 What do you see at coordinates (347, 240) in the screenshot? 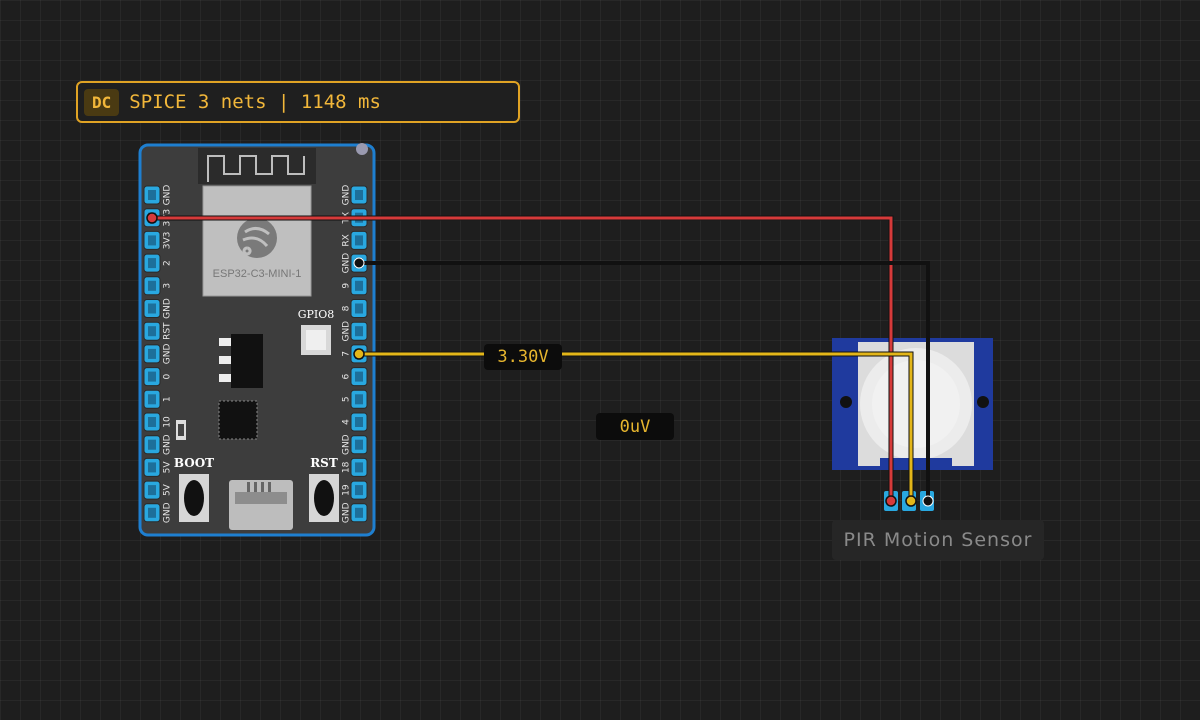
I see `right-header-pin-label: RX` at bounding box center [347, 240].